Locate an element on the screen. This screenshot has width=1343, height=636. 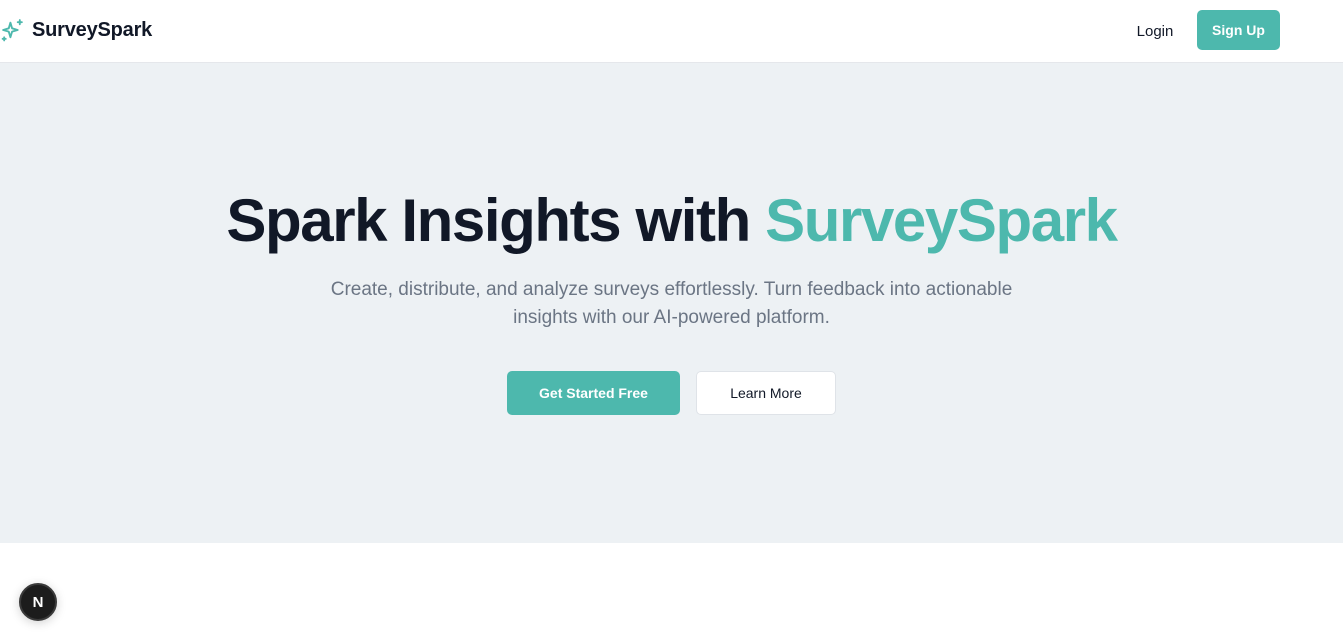
hero-title-main: Spark Insights with is located at coordinates (496, 220).